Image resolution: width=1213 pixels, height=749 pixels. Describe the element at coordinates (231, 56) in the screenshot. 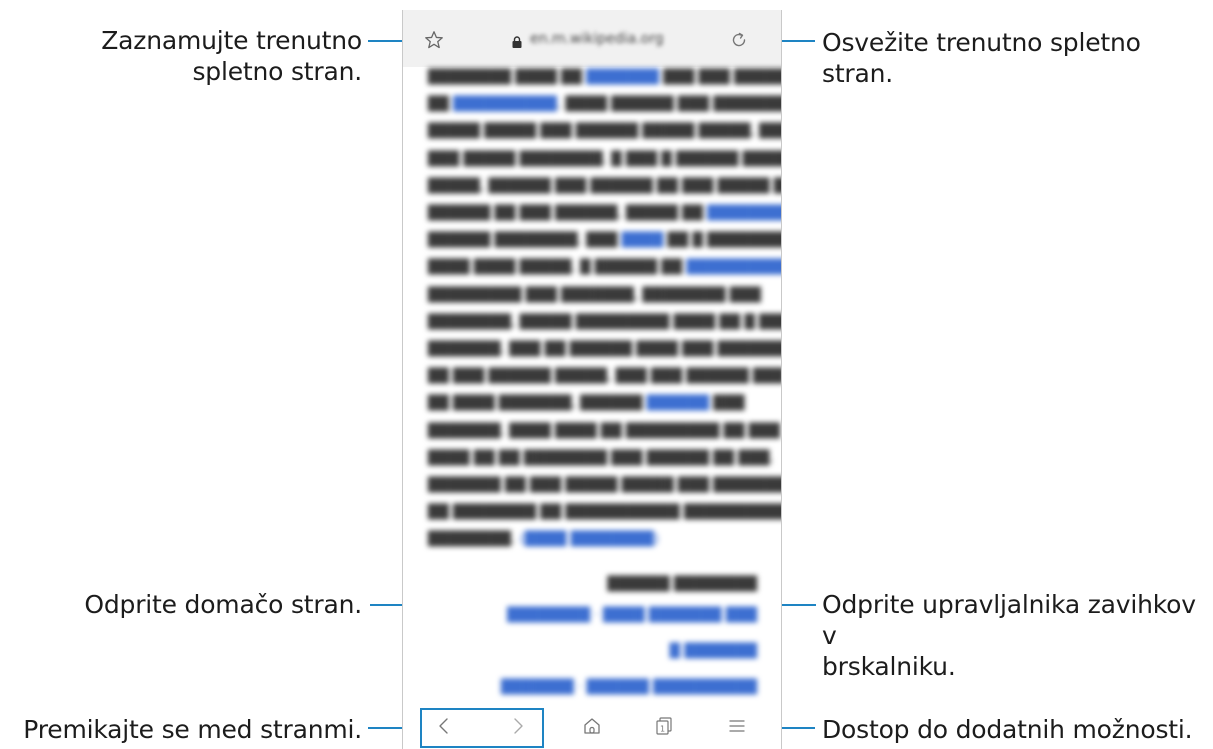

I see `bookmark-callout-text: Zaznamujte trenutno spletno stran.` at that location.